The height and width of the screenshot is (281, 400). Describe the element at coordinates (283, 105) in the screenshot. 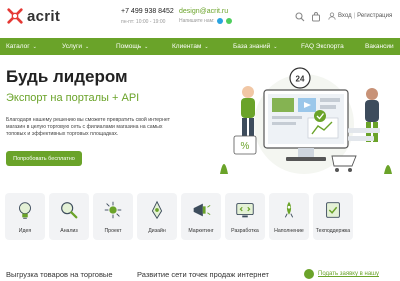

I see `screen-block-icon` at that location.